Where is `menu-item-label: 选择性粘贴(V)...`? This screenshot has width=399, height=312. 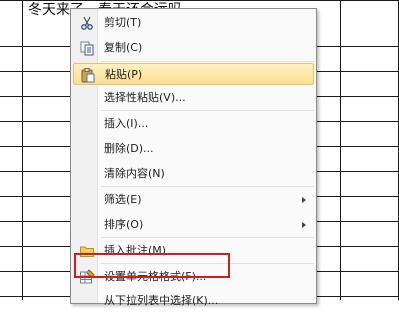 menu-item-label: 选择性粘贴(V)... is located at coordinates (145, 97).